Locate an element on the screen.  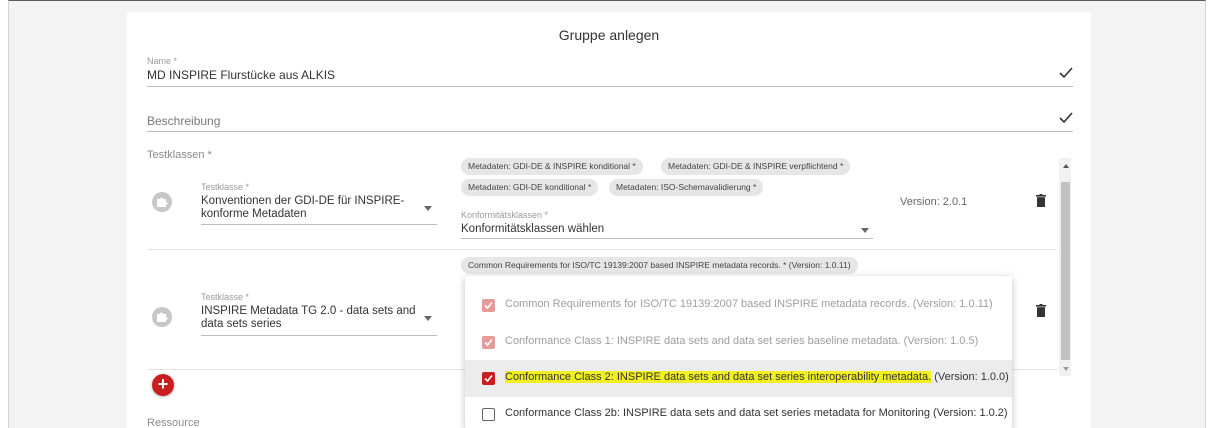
conformance-chip: Metadaten: GDI-DE konditional * is located at coordinates (530, 187).